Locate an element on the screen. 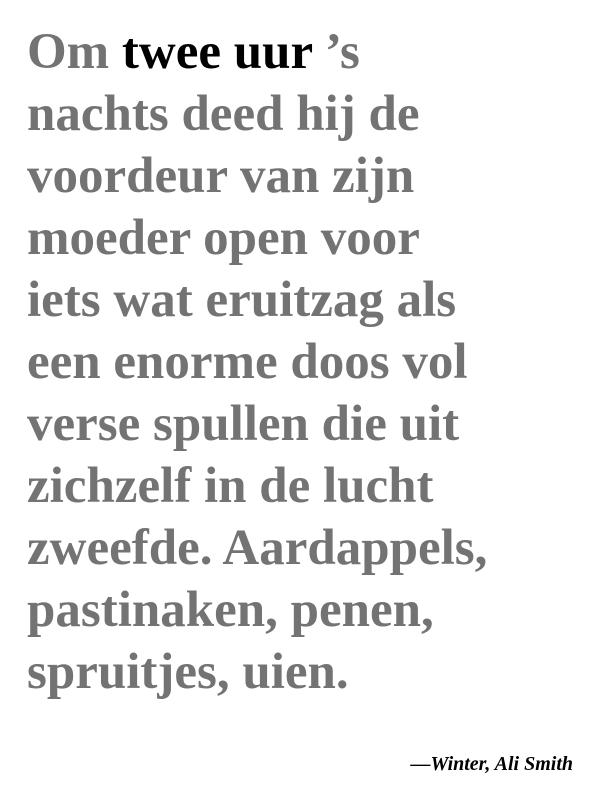 The height and width of the screenshot is (800, 600). attribution: —Winter, Ali Smith is located at coordinates (491, 764).